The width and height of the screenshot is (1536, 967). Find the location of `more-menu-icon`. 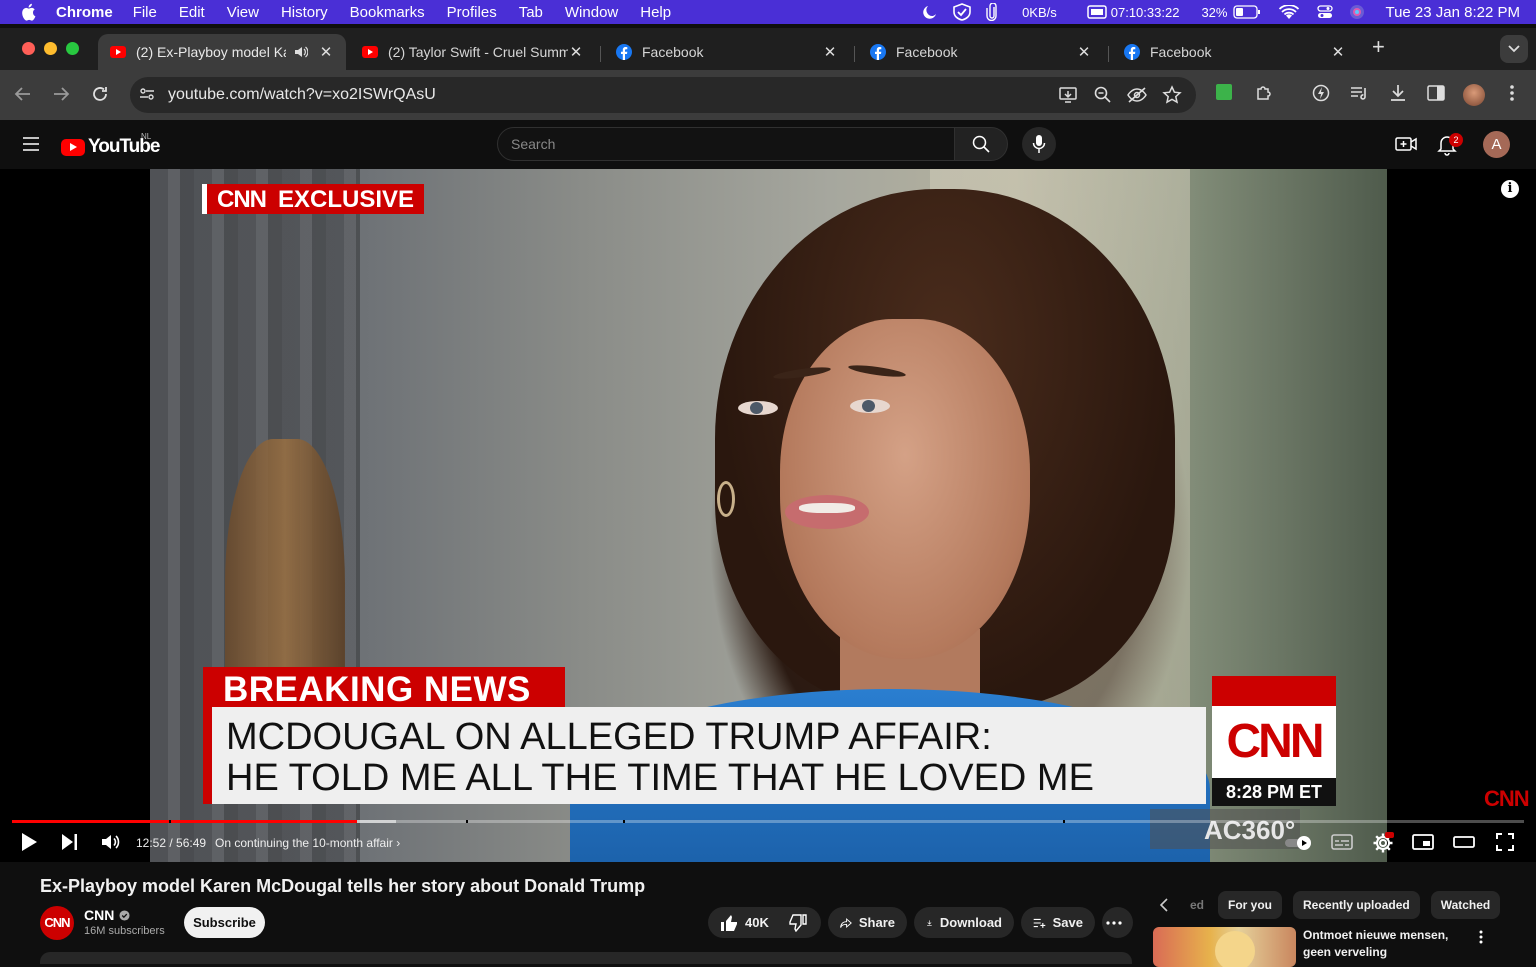

more-menu-icon is located at coordinates (1512, 93).